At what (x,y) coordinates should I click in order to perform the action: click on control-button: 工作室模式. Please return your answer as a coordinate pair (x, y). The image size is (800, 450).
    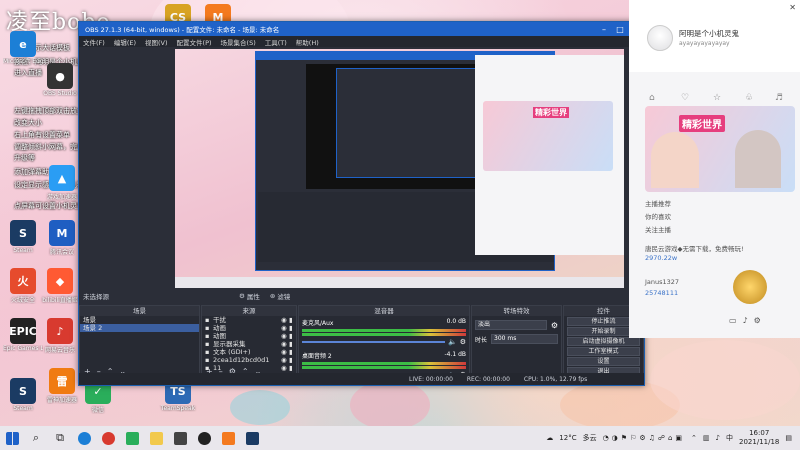
    Looking at the image, I should click on (603, 351).